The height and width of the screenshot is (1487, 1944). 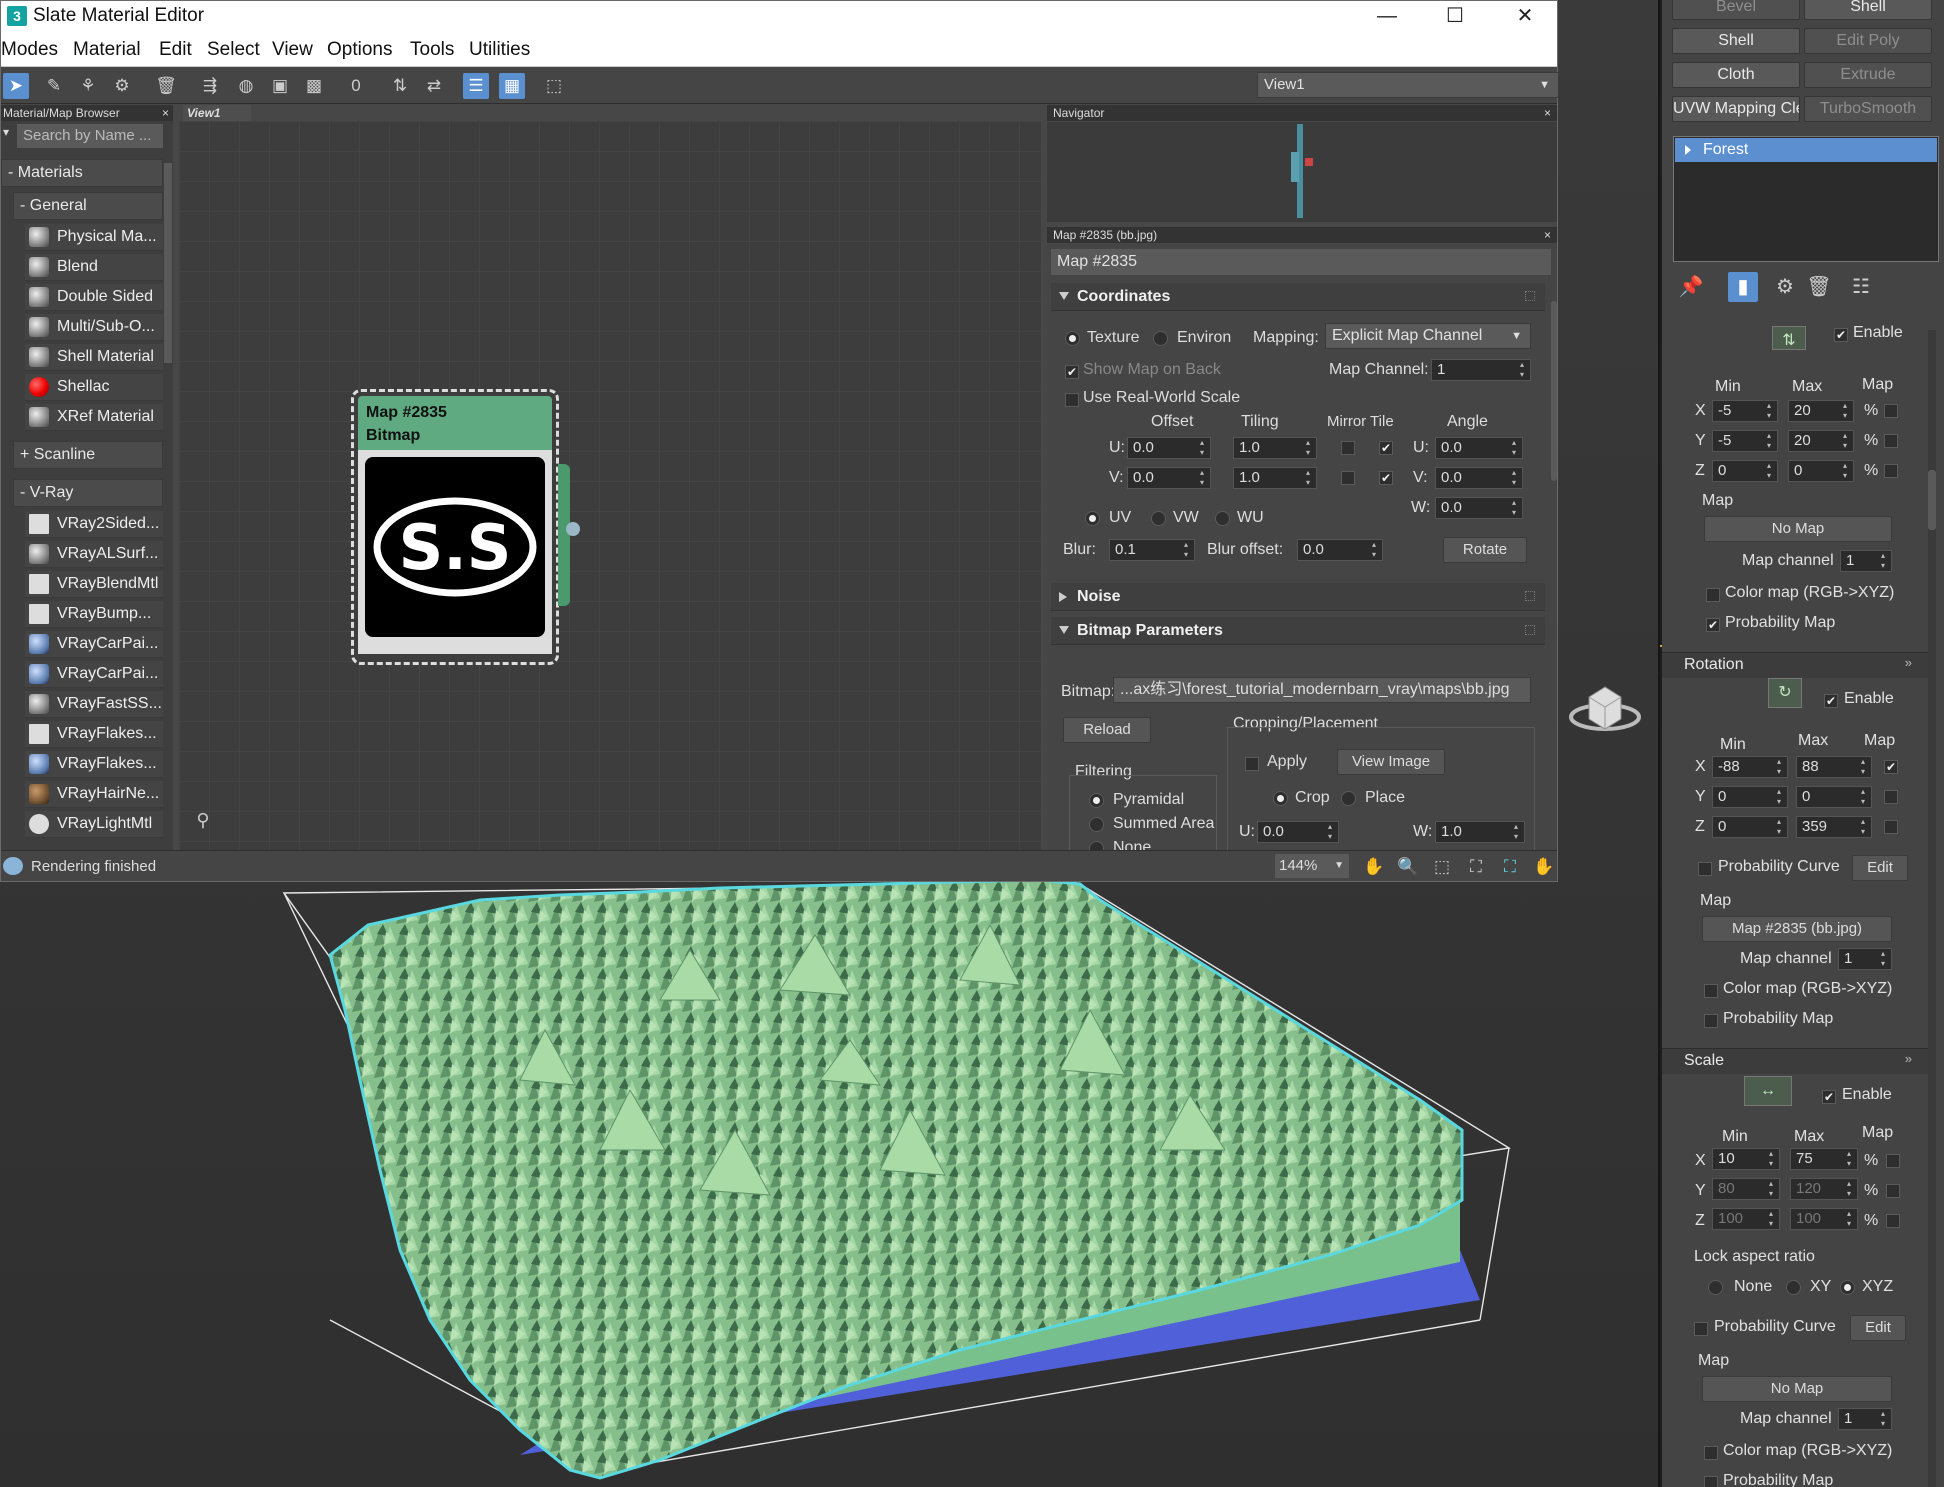 What do you see at coordinates (1544, 867) in the screenshot?
I see `pan-mode-icon: ✋` at bounding box center [1544, 867].